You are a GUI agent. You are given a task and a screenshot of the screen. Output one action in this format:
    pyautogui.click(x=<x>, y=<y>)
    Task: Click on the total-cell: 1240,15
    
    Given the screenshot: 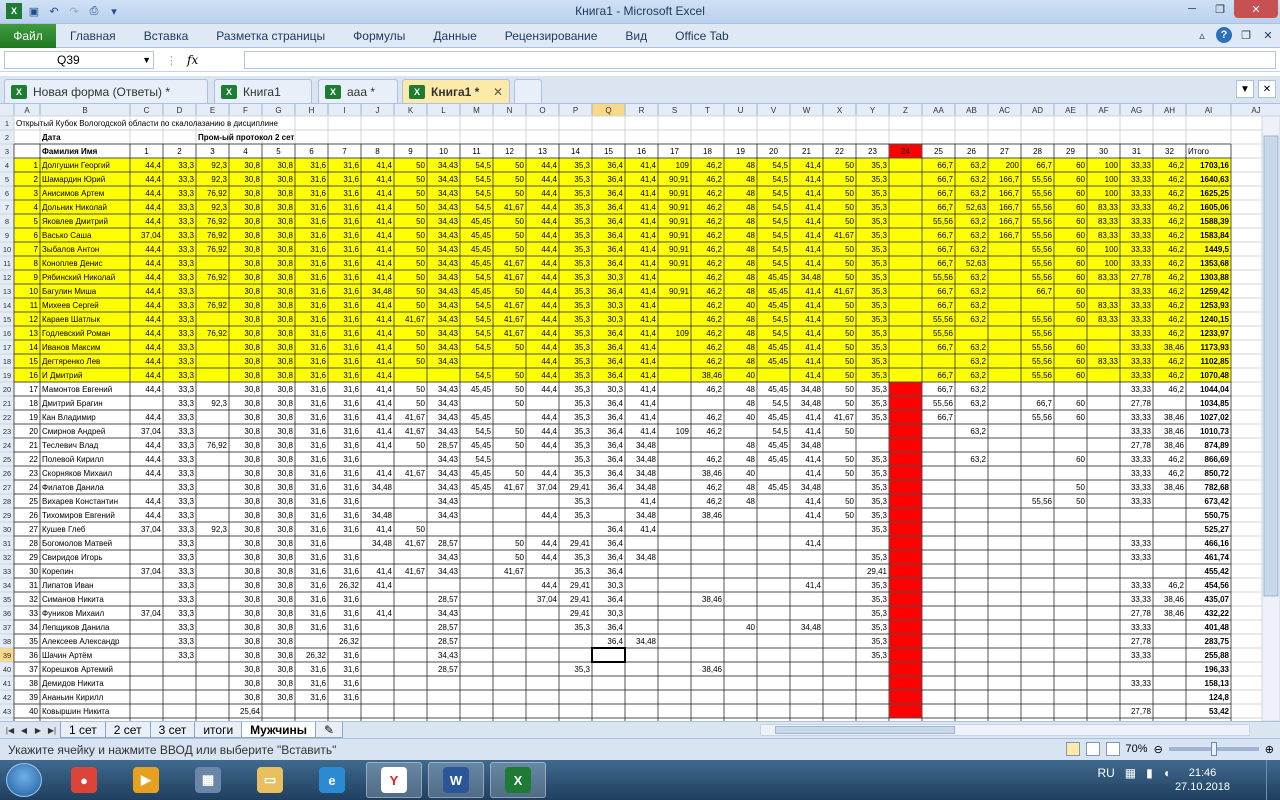 What is the action you would take?
    pyautogui.click(x=1214, y=319)
    